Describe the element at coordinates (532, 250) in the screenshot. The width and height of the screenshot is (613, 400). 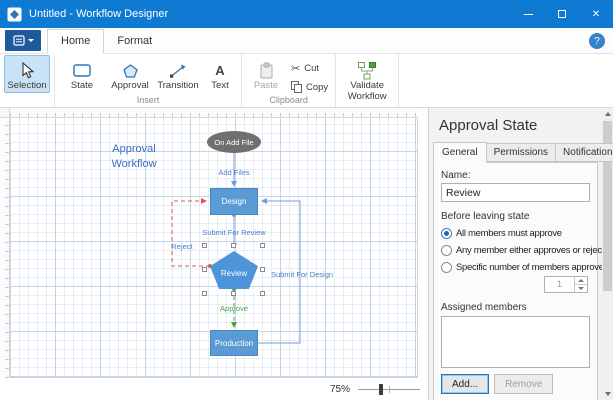
I see `radio-any-member-label: Any member either approves or rejects` at that location.